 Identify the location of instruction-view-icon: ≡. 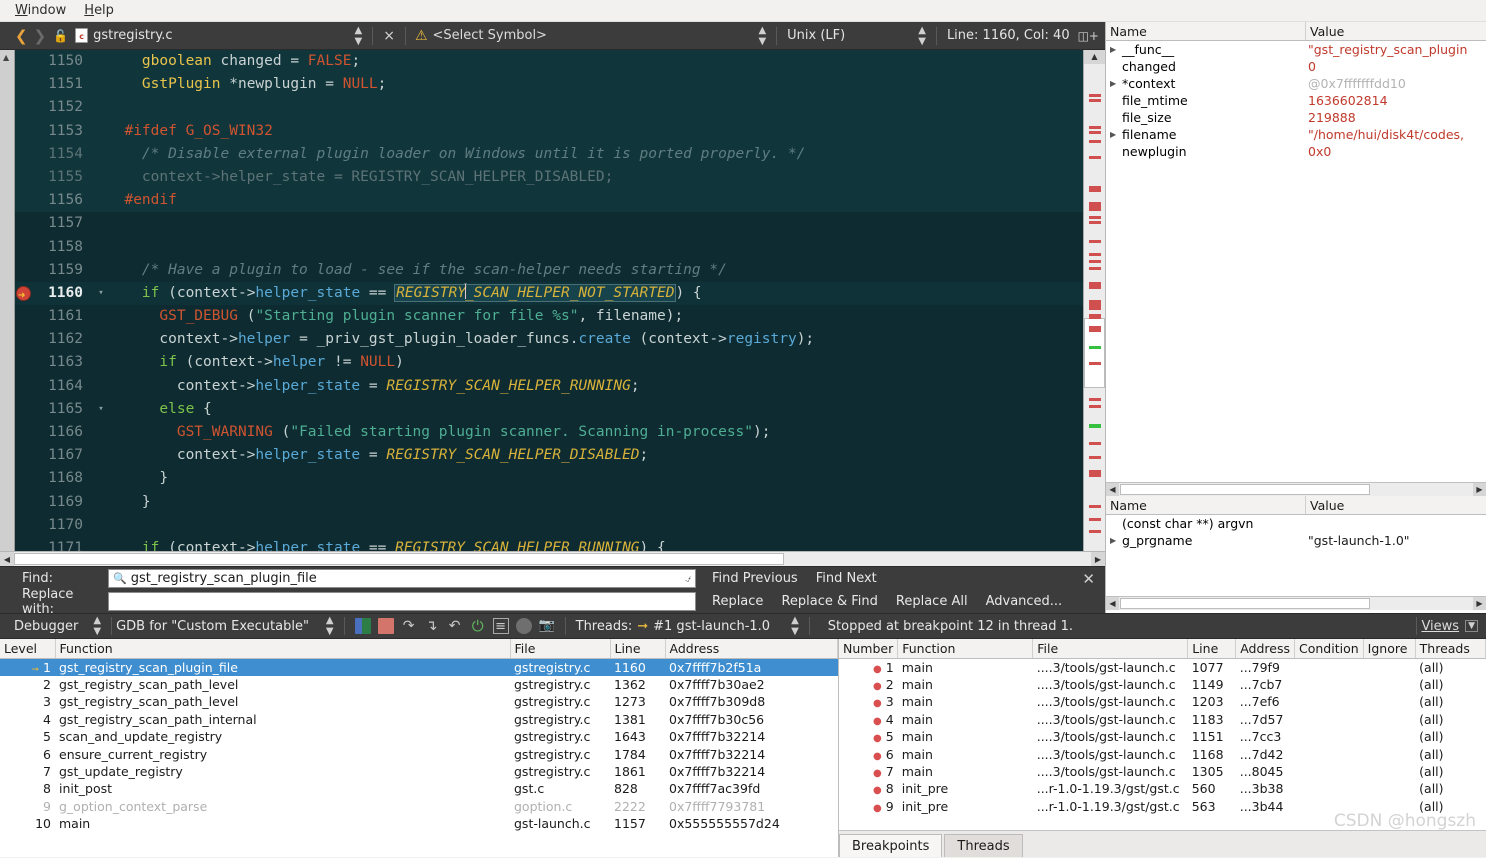
(500, 626).